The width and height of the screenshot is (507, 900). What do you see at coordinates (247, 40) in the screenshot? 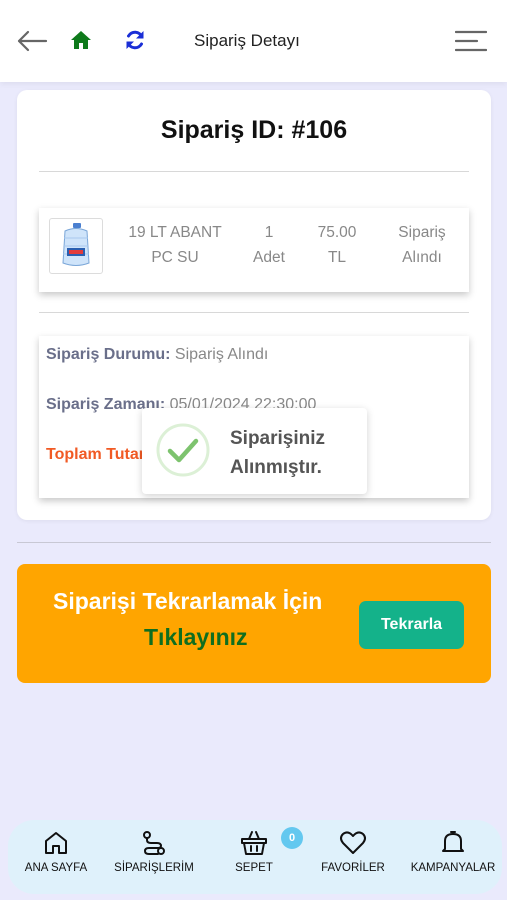
I see `page-title: Sipariş Detayı` at bounding box center [247, 40].